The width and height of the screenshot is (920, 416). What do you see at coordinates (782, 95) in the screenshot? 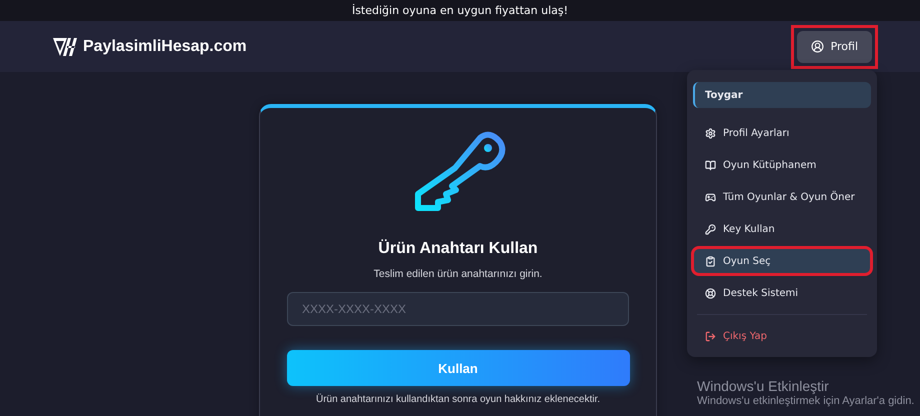
I see `user-name-item: Toygar` at bounding box center [782, 95].